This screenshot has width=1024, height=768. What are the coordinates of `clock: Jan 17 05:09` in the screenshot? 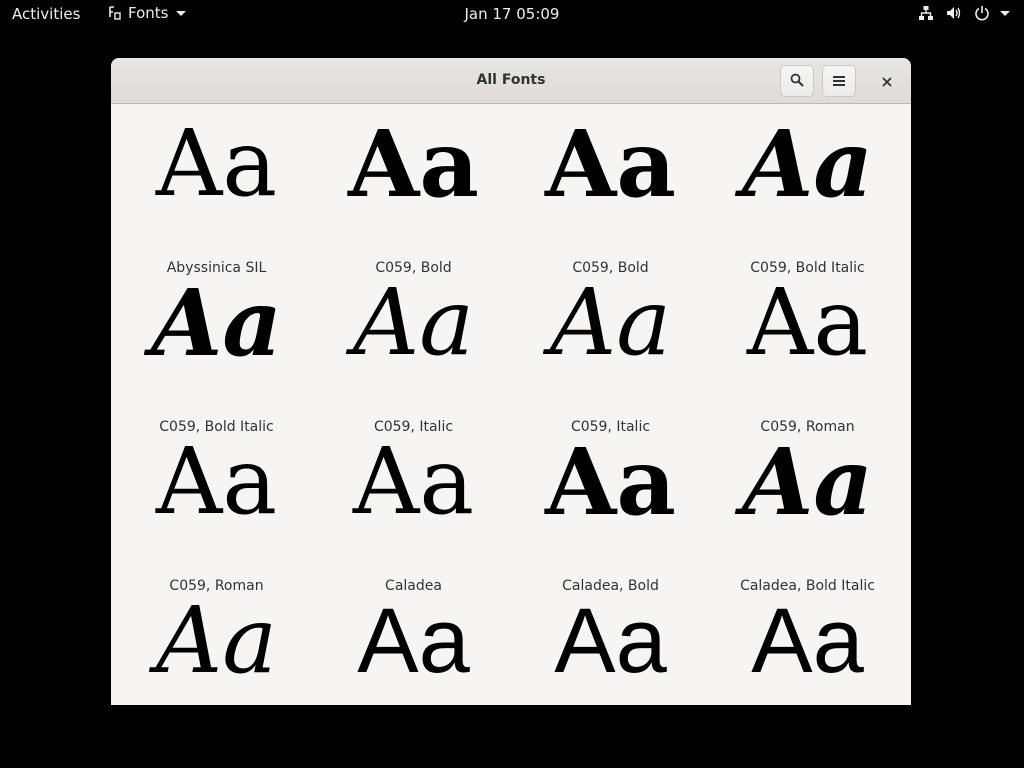 It's located at (512, 14).